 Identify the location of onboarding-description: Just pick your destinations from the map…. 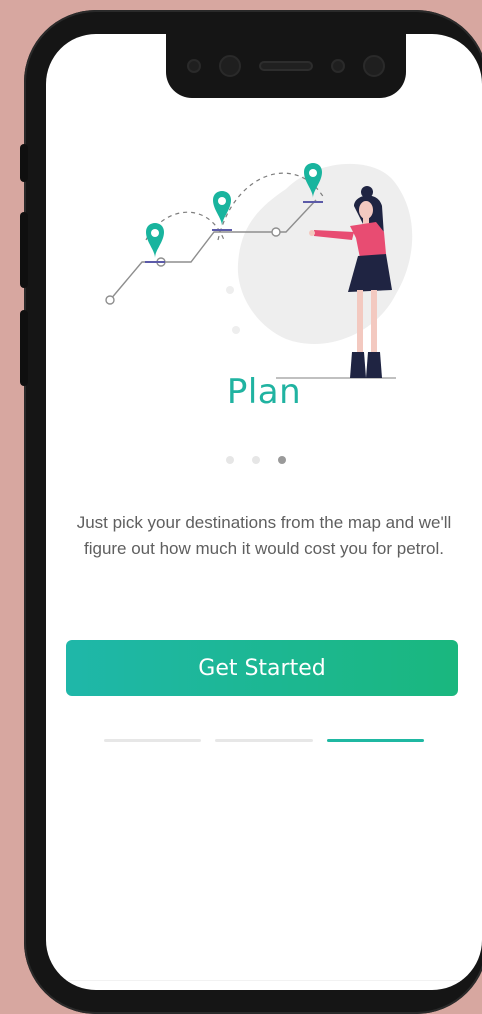
(264, 535).